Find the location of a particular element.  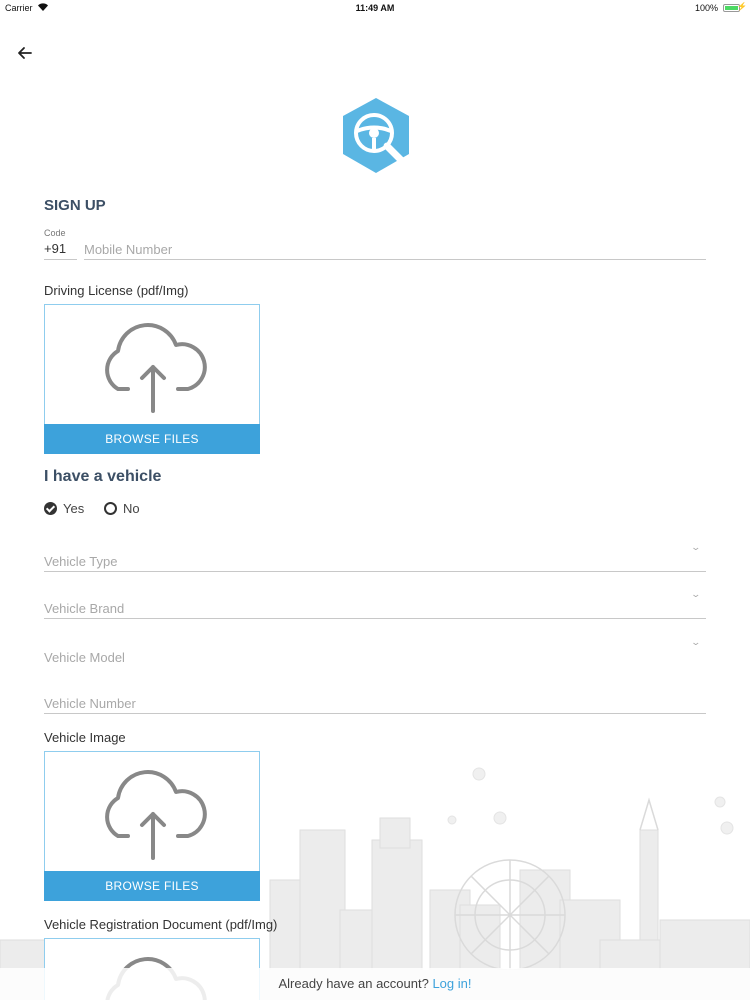

status-bar: Carrier 11:49 AM 100% ⚡ is located at coordinates (375, 8).